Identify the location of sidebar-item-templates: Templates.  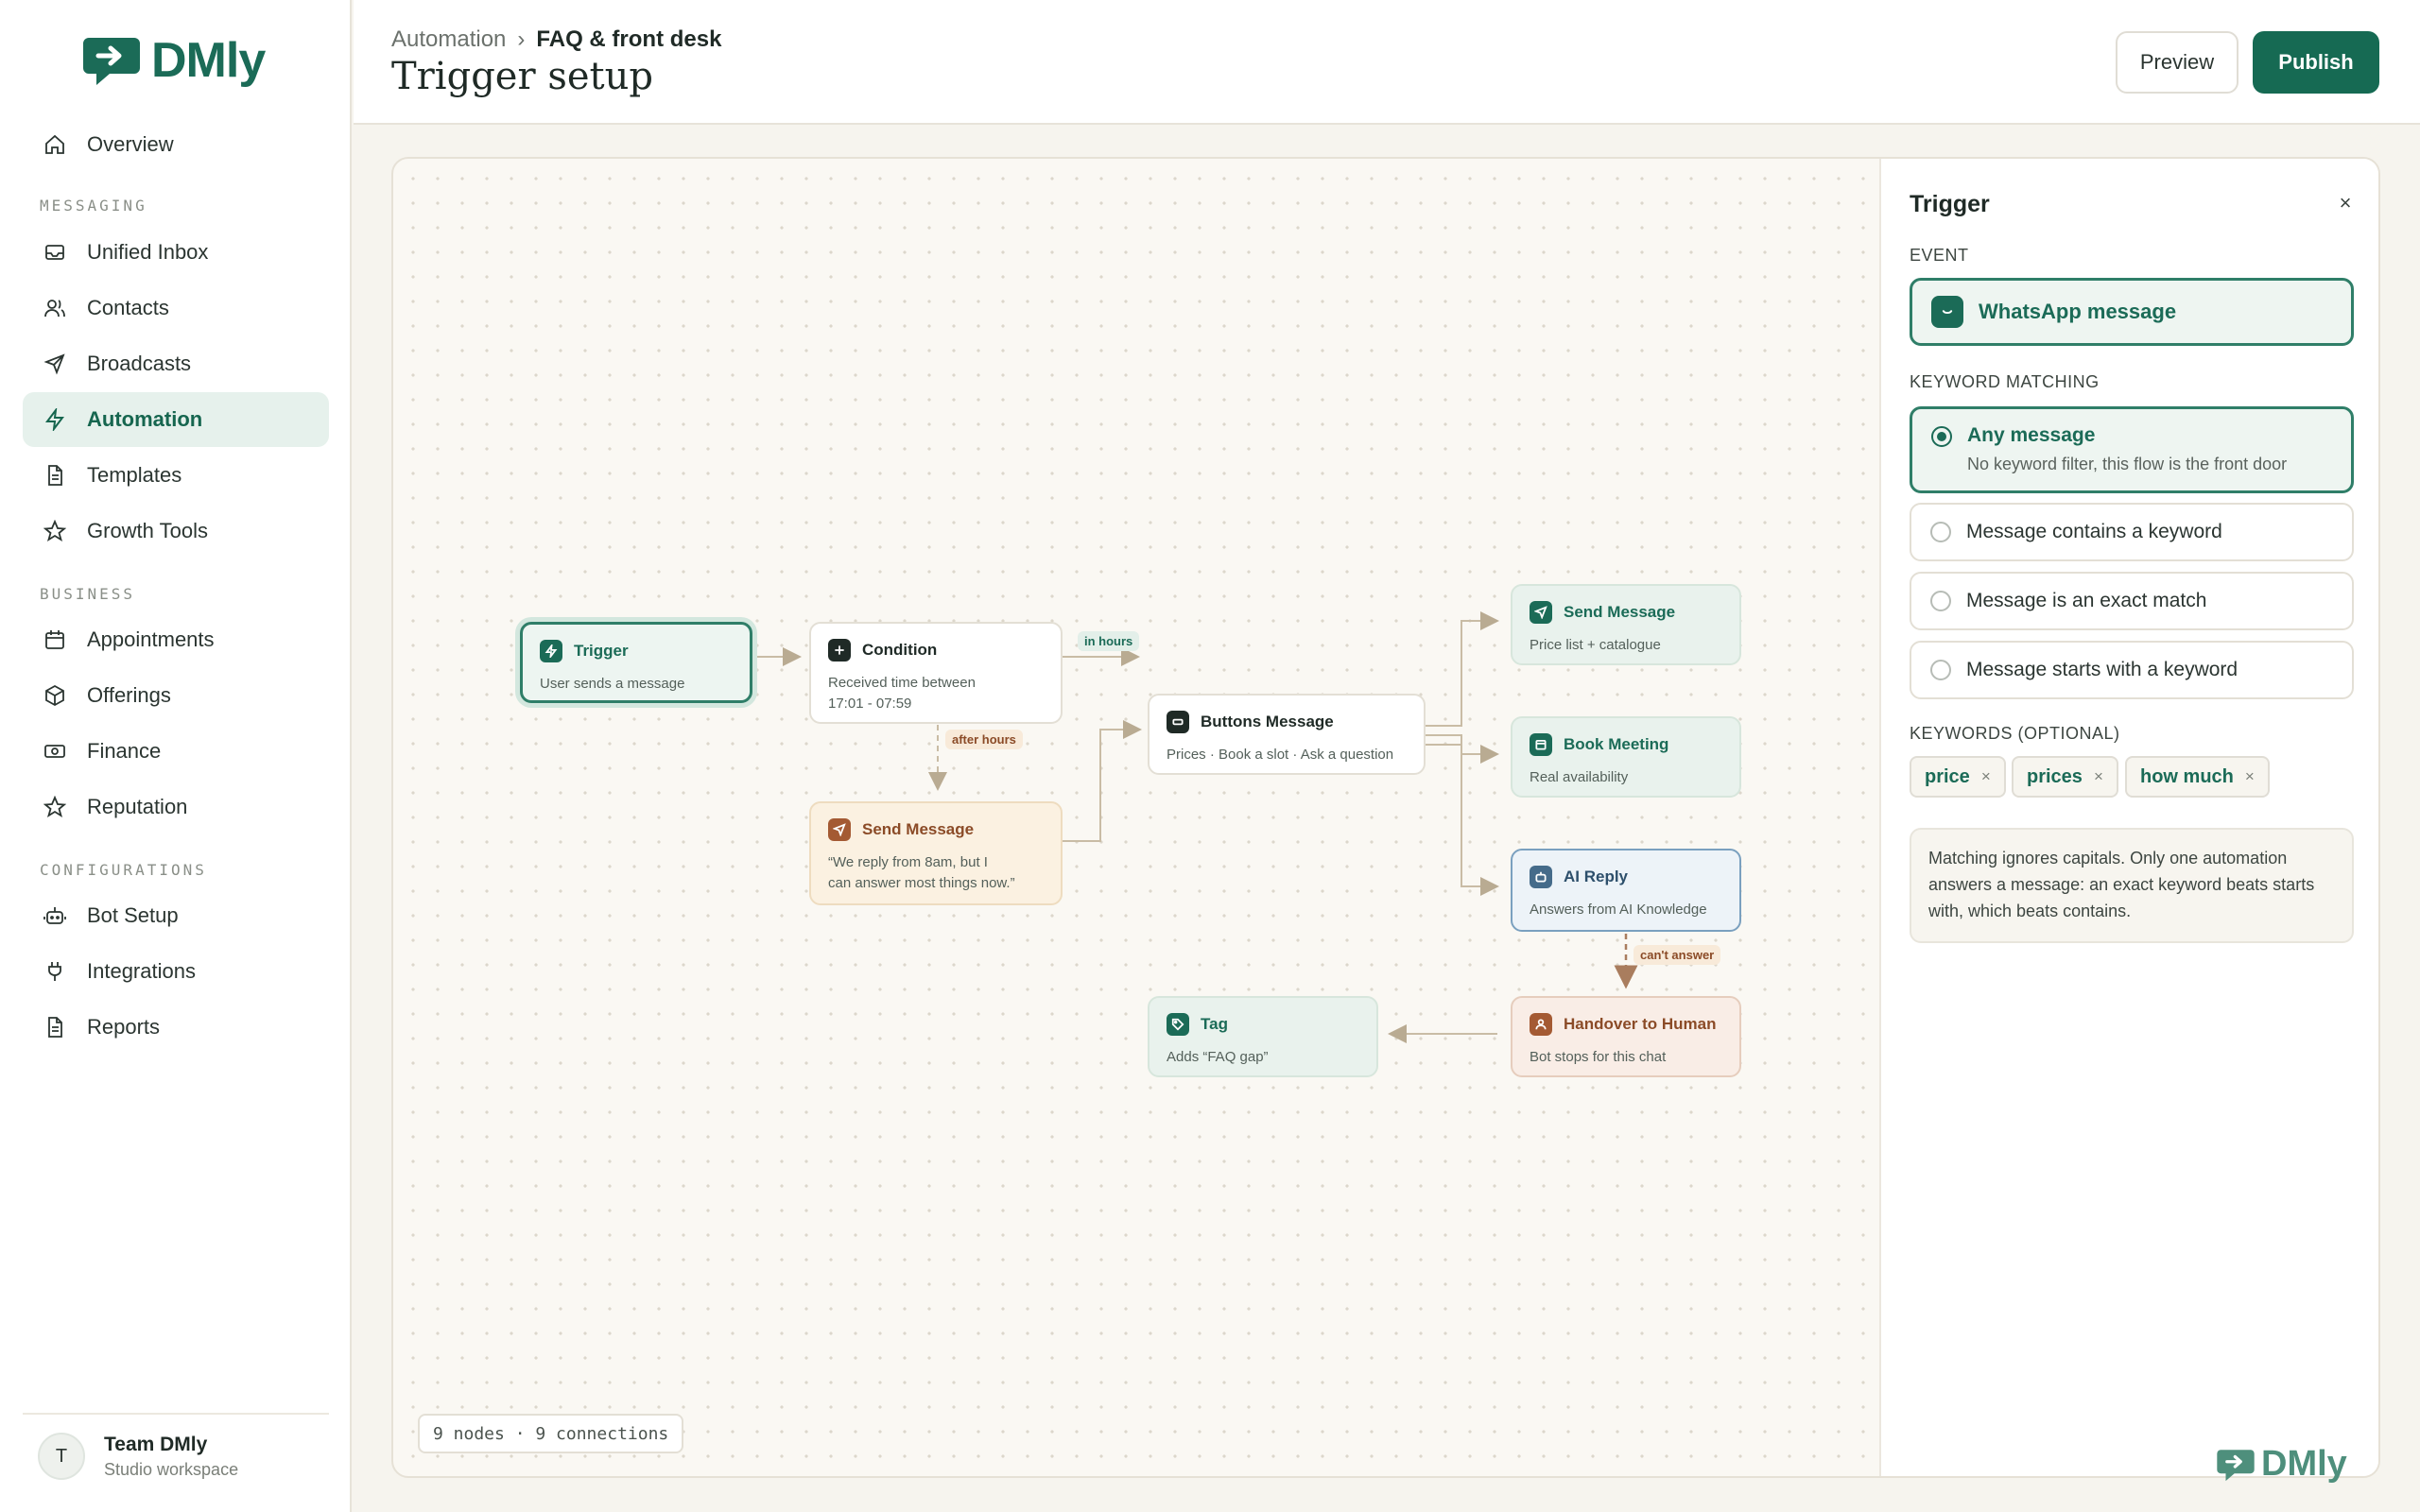
(176, 475).